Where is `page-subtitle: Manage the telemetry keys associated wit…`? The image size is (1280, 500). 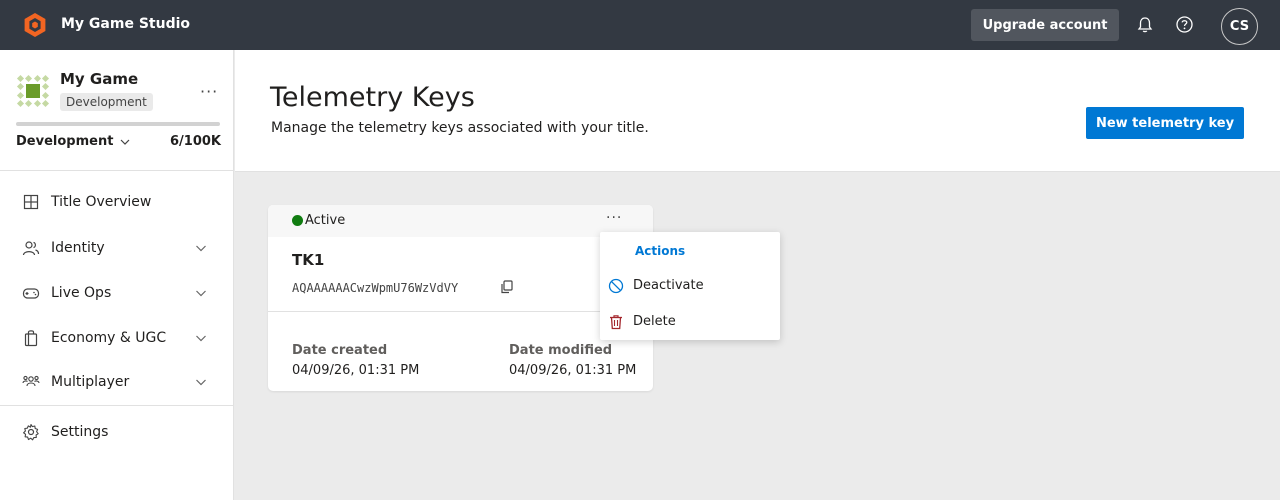
page-subtitle: Manage the telemetry keys associated wit… is located at coordinates (460, 128).